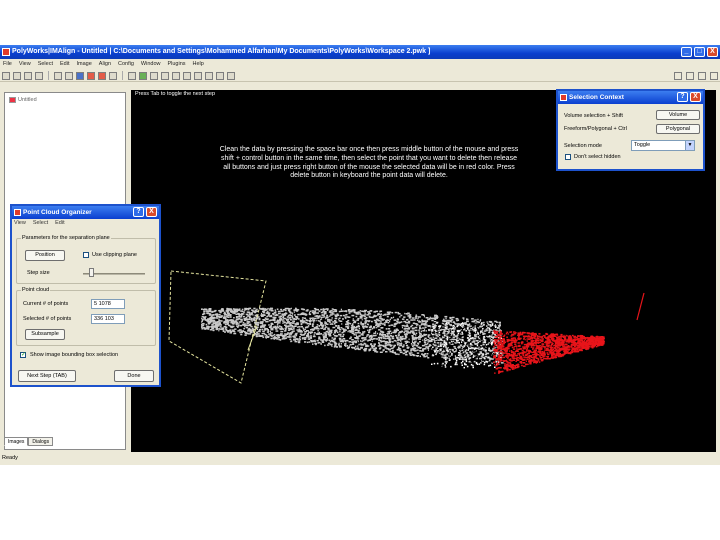 The width and height of the screenshot is (720, 540). What do you see at coordinates (91, 272) in the screenshot?
I see `step-size-slider-thumb` at bounding box center [91, 272].